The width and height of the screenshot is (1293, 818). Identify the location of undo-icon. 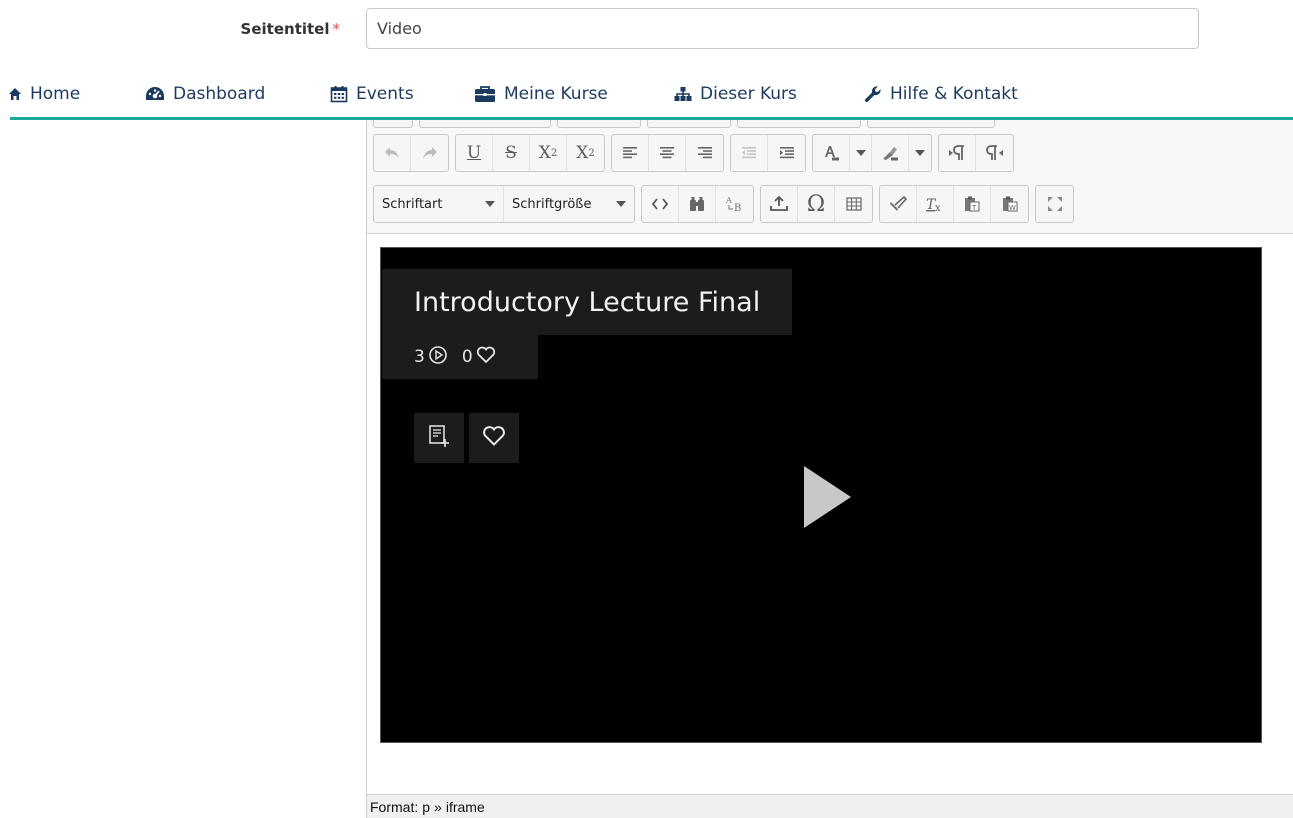
(392, 153).